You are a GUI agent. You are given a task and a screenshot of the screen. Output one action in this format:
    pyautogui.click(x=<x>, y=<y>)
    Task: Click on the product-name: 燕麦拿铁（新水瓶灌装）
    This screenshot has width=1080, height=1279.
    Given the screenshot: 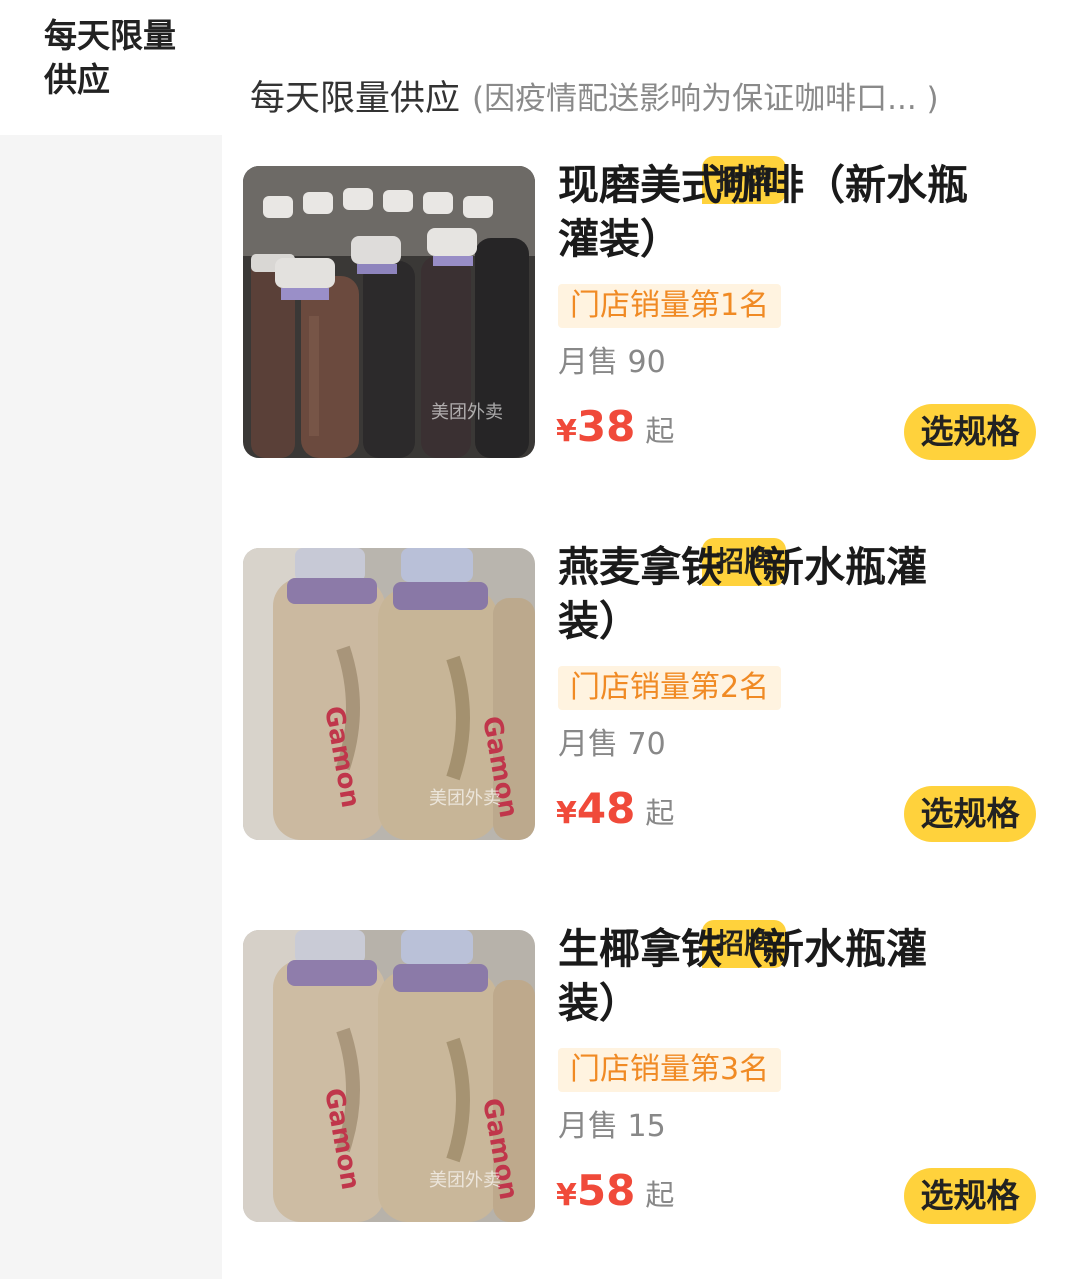 What is the action you would take?
    pyautogui.click(x=763, y=594)
    